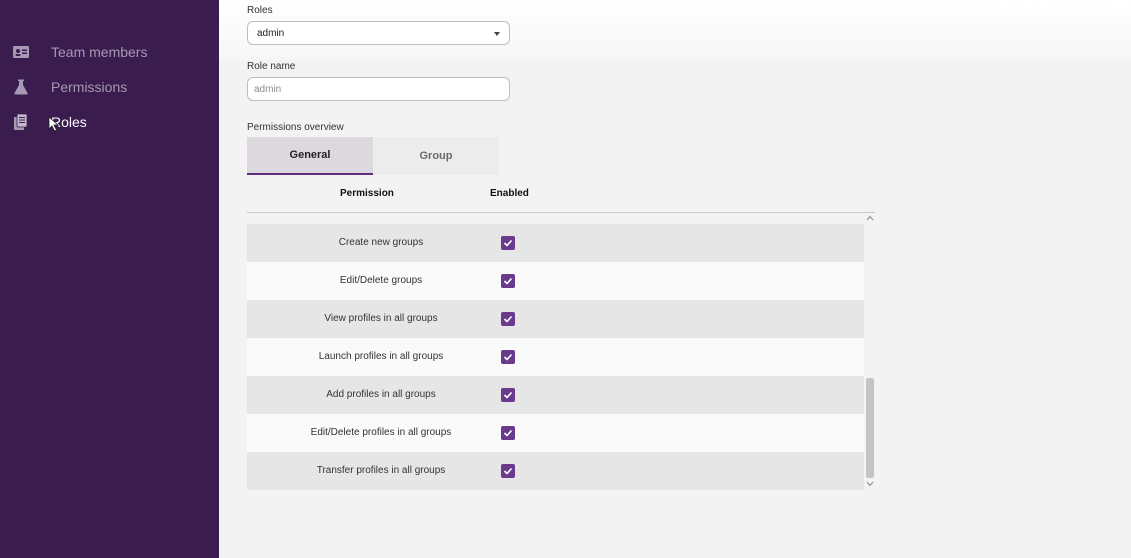 Image resolution: width=1131 pixels, height=558 pixels. Describe the element at coordinates (21, 87) in the screenshot. I see `flask-icon` at that location.